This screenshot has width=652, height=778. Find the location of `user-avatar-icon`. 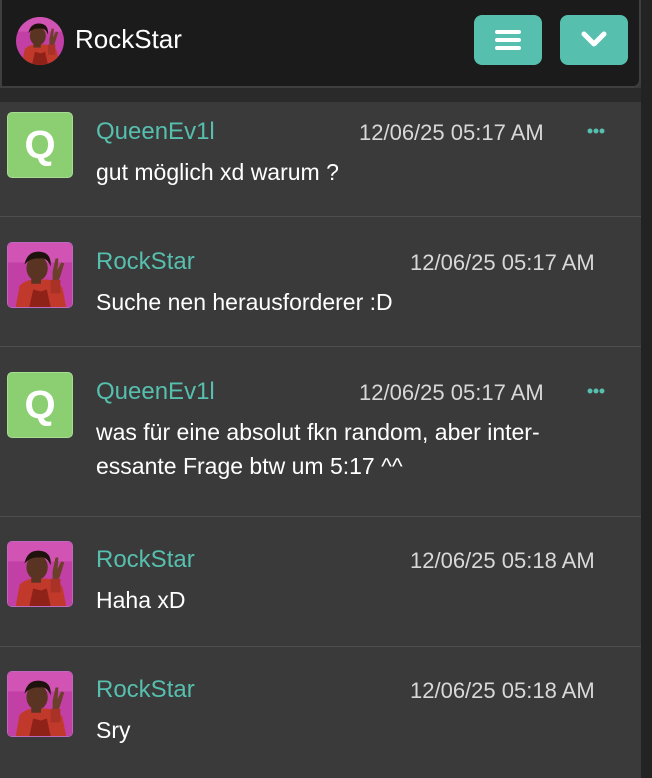

user-avatar-icon is located at coordinates (40, 41).